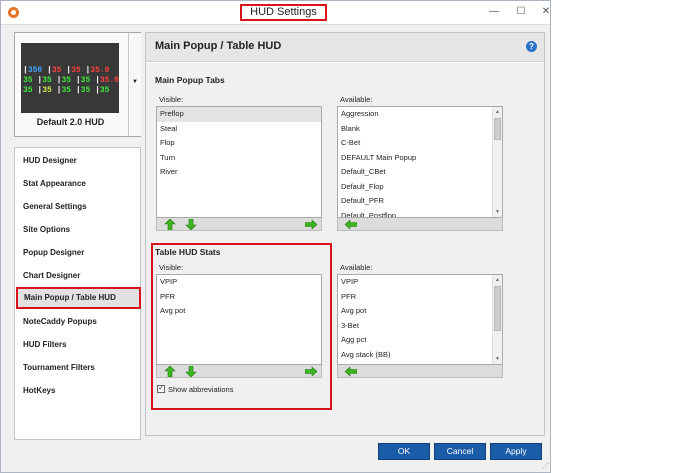 The height and width of the screenshot is (473, 700). Describe the element at coordinates (77, 345) in the screenshot. I see `nav-item-hud-filters: HUD Filters` at that location.